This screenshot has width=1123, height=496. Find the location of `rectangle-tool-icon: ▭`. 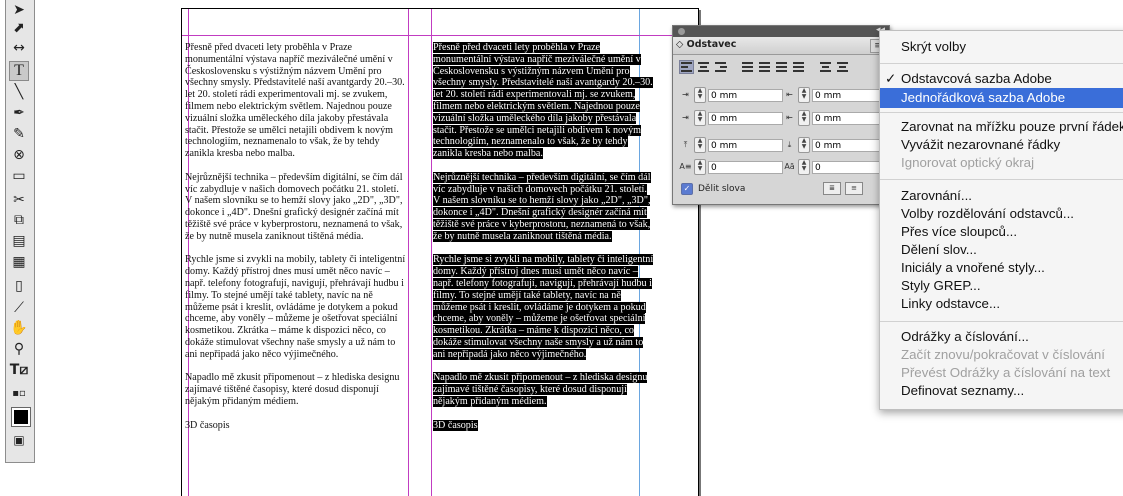

rectangle-tool-icon: ▭ is located at coordinates (19, 176).